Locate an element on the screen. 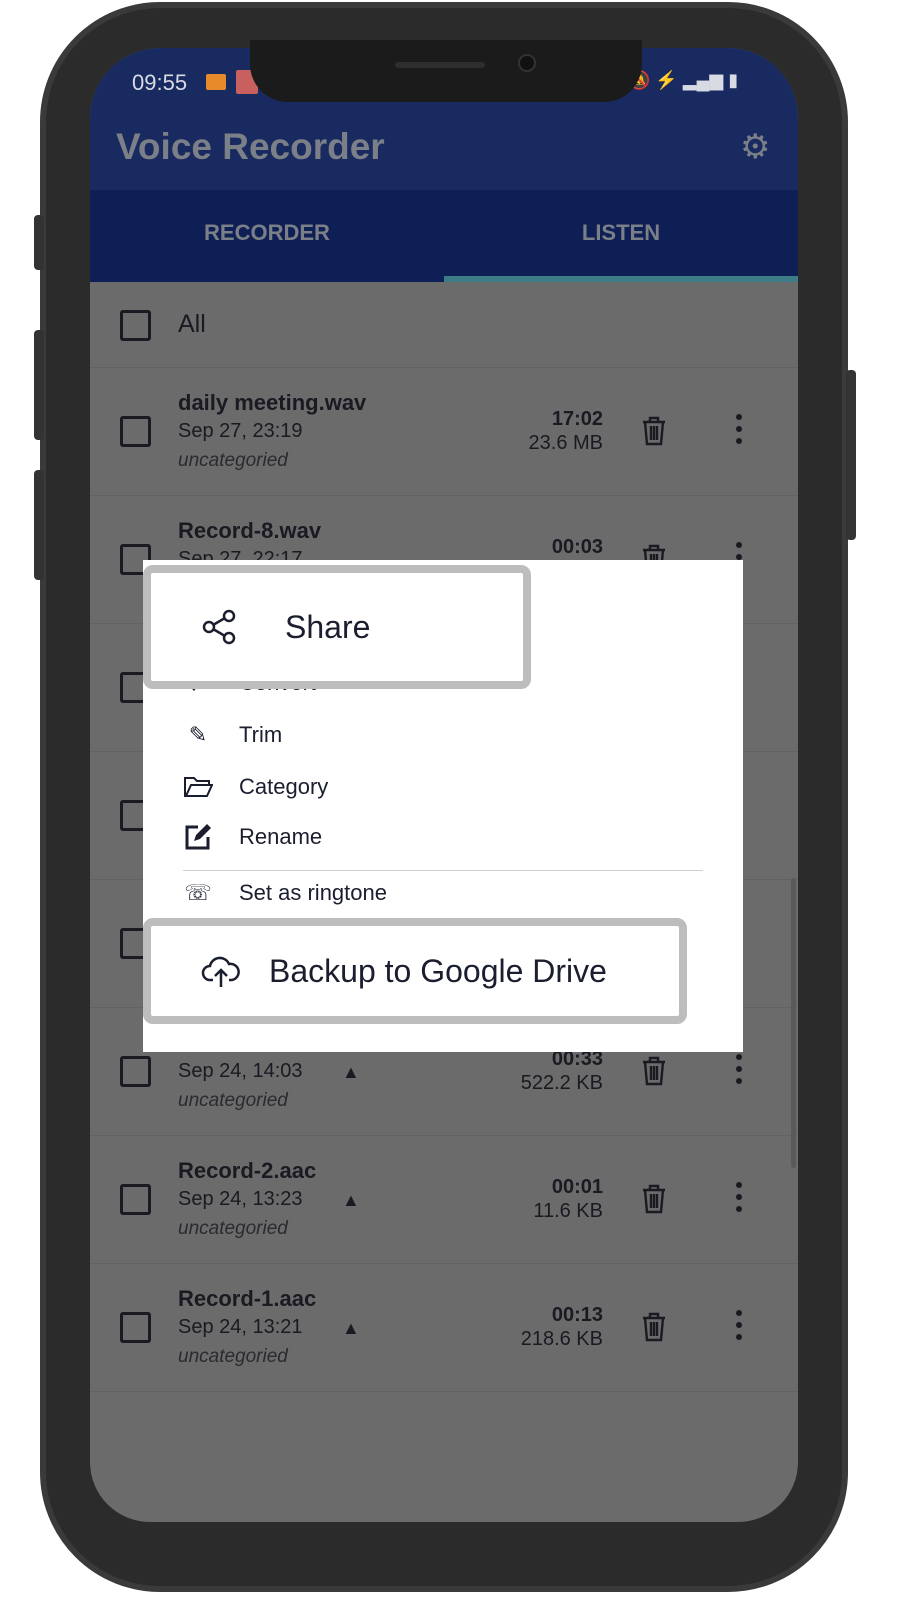  recording-size: 522.2 KB is located at coordinates (561, 1083).